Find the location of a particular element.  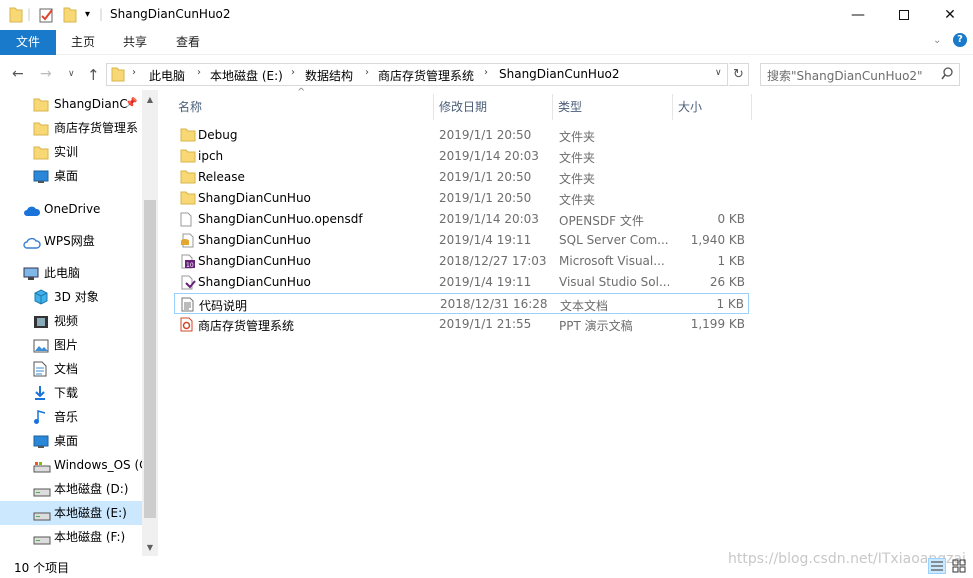

nav-scrollbar-thumb is located at coordinates (150, 359).